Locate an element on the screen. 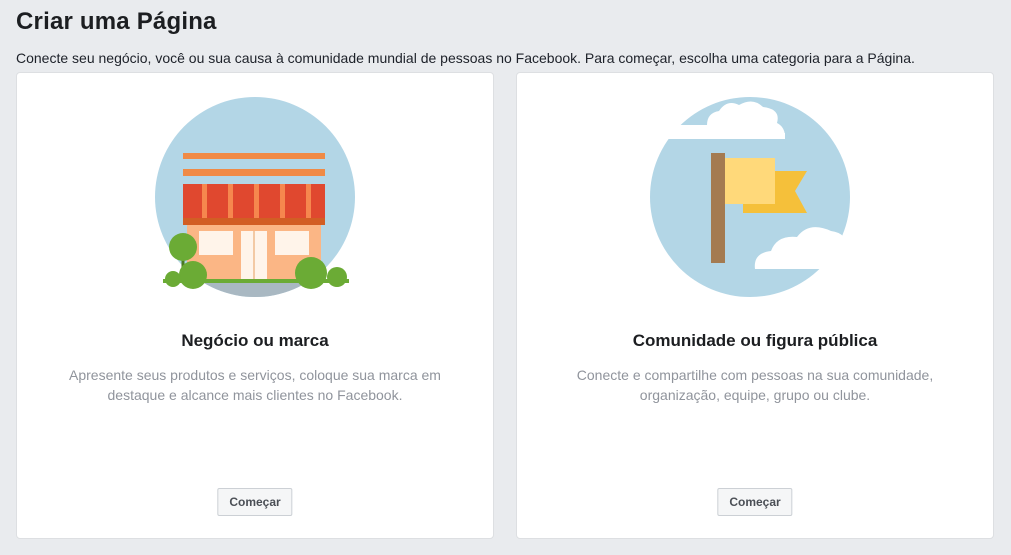 This screenshot has width=1011, height=555. flag-icon is located at coordinates (752, 197).